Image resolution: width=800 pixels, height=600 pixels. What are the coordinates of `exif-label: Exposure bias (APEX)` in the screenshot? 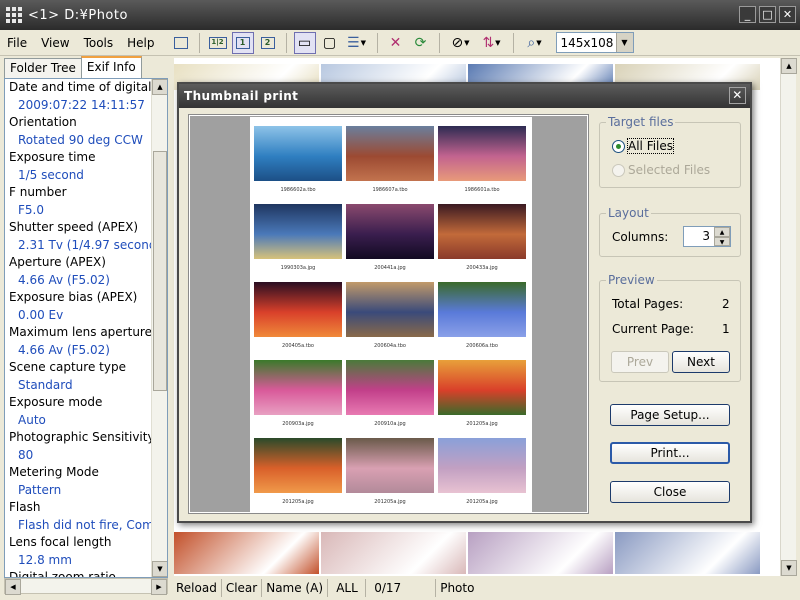 It's located at (73, 297).